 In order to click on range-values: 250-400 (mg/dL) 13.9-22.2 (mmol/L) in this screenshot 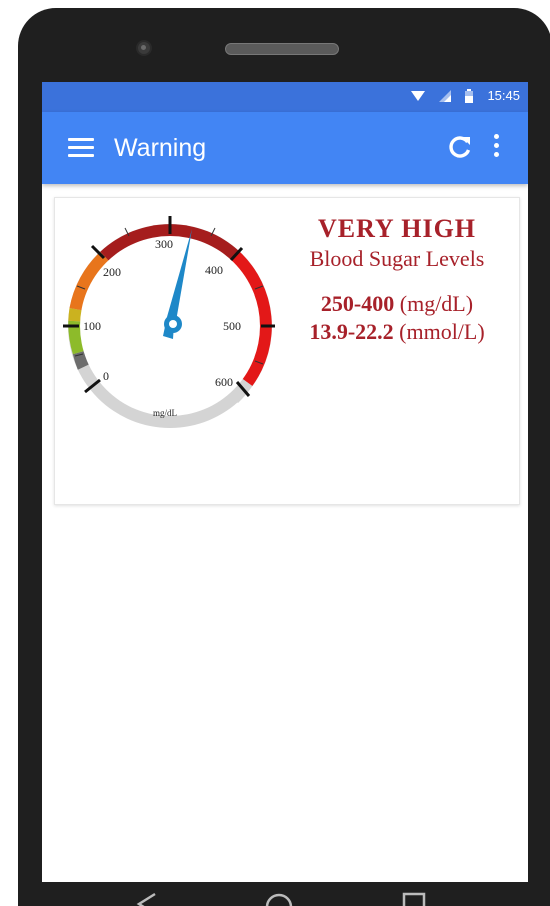, I will do `click(397, 318)`.